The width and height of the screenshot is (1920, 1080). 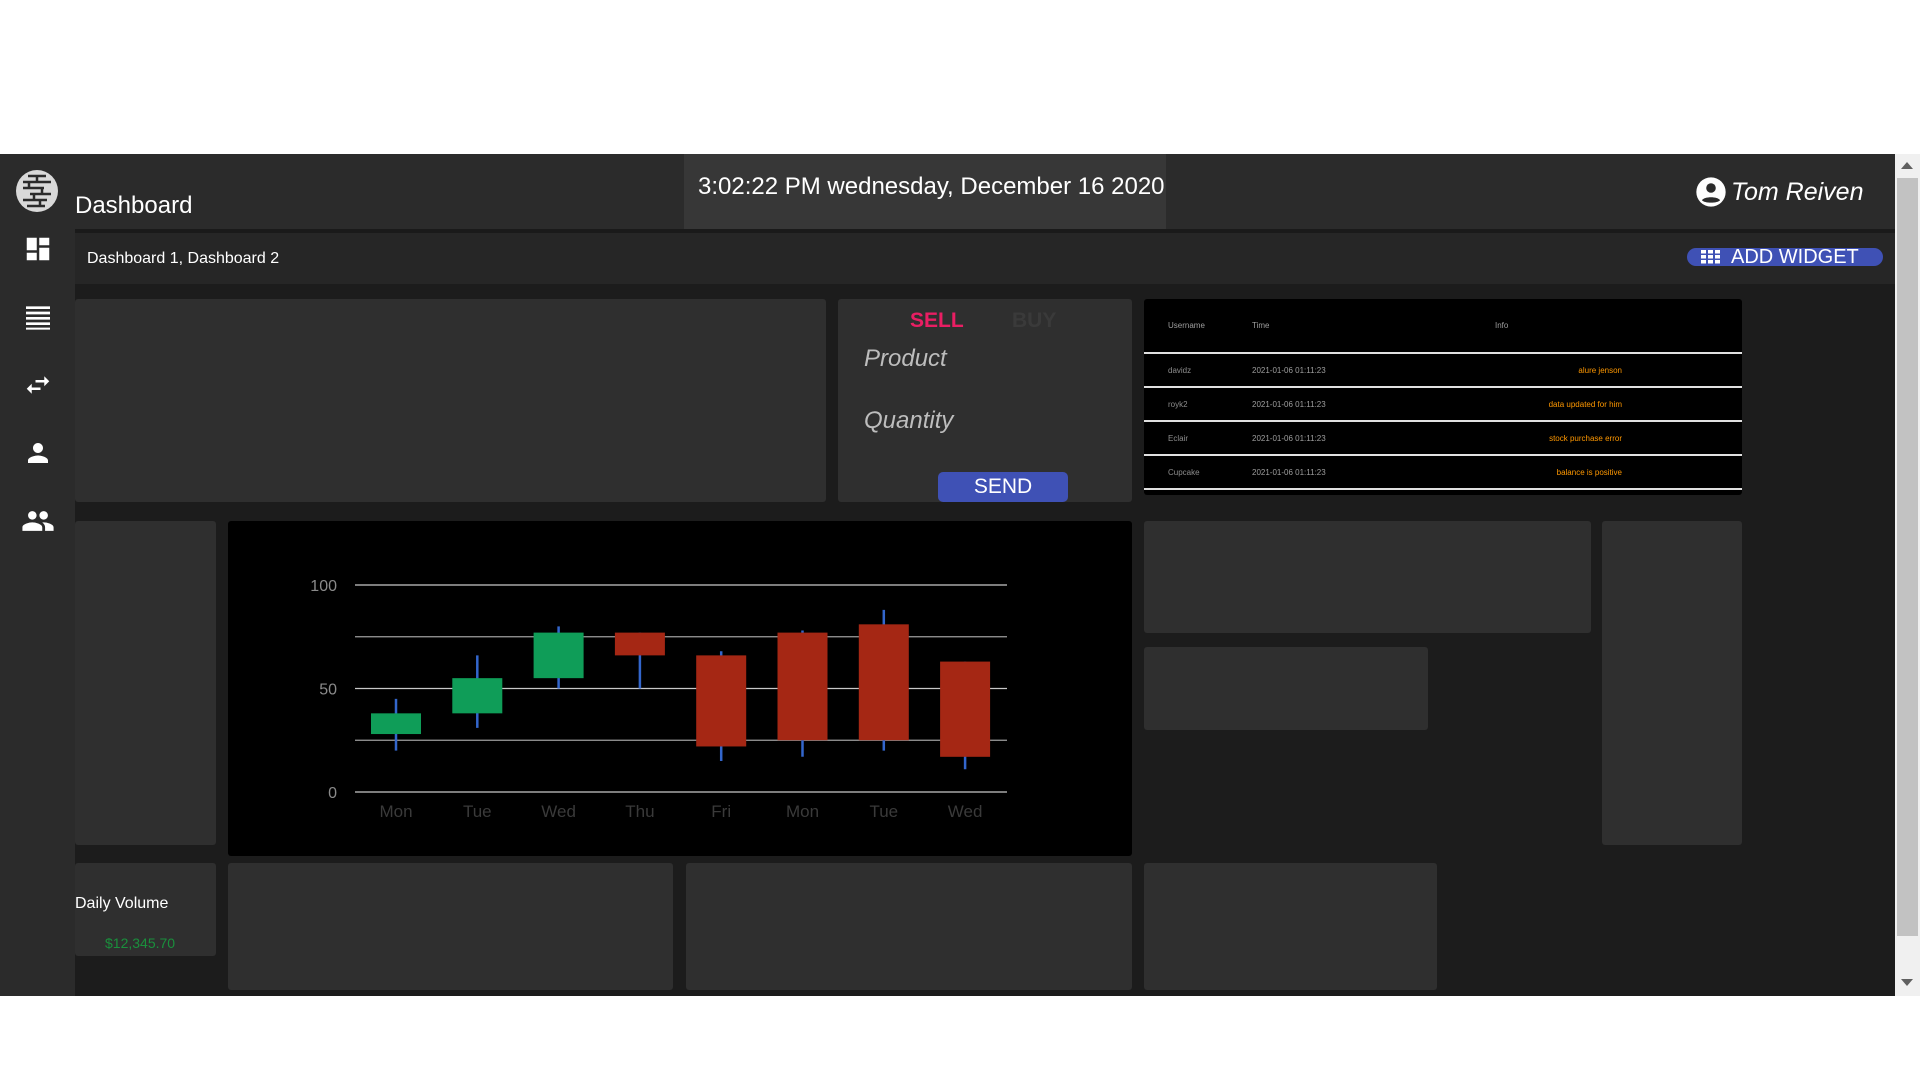 I want to click on grid-icon, so click(x=1710, y=257).